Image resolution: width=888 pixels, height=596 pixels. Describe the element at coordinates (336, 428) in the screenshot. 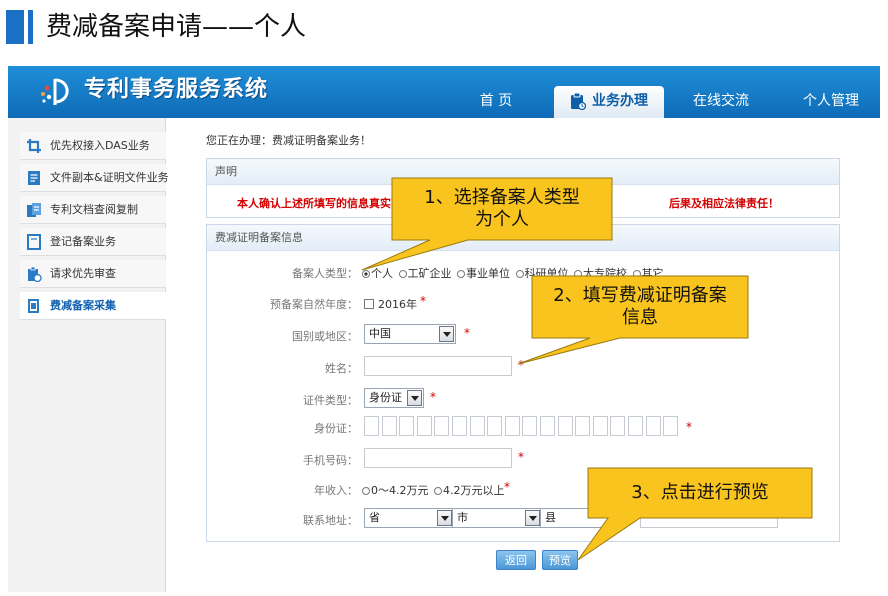

I see `id-number-label: 身份证：` at that location.